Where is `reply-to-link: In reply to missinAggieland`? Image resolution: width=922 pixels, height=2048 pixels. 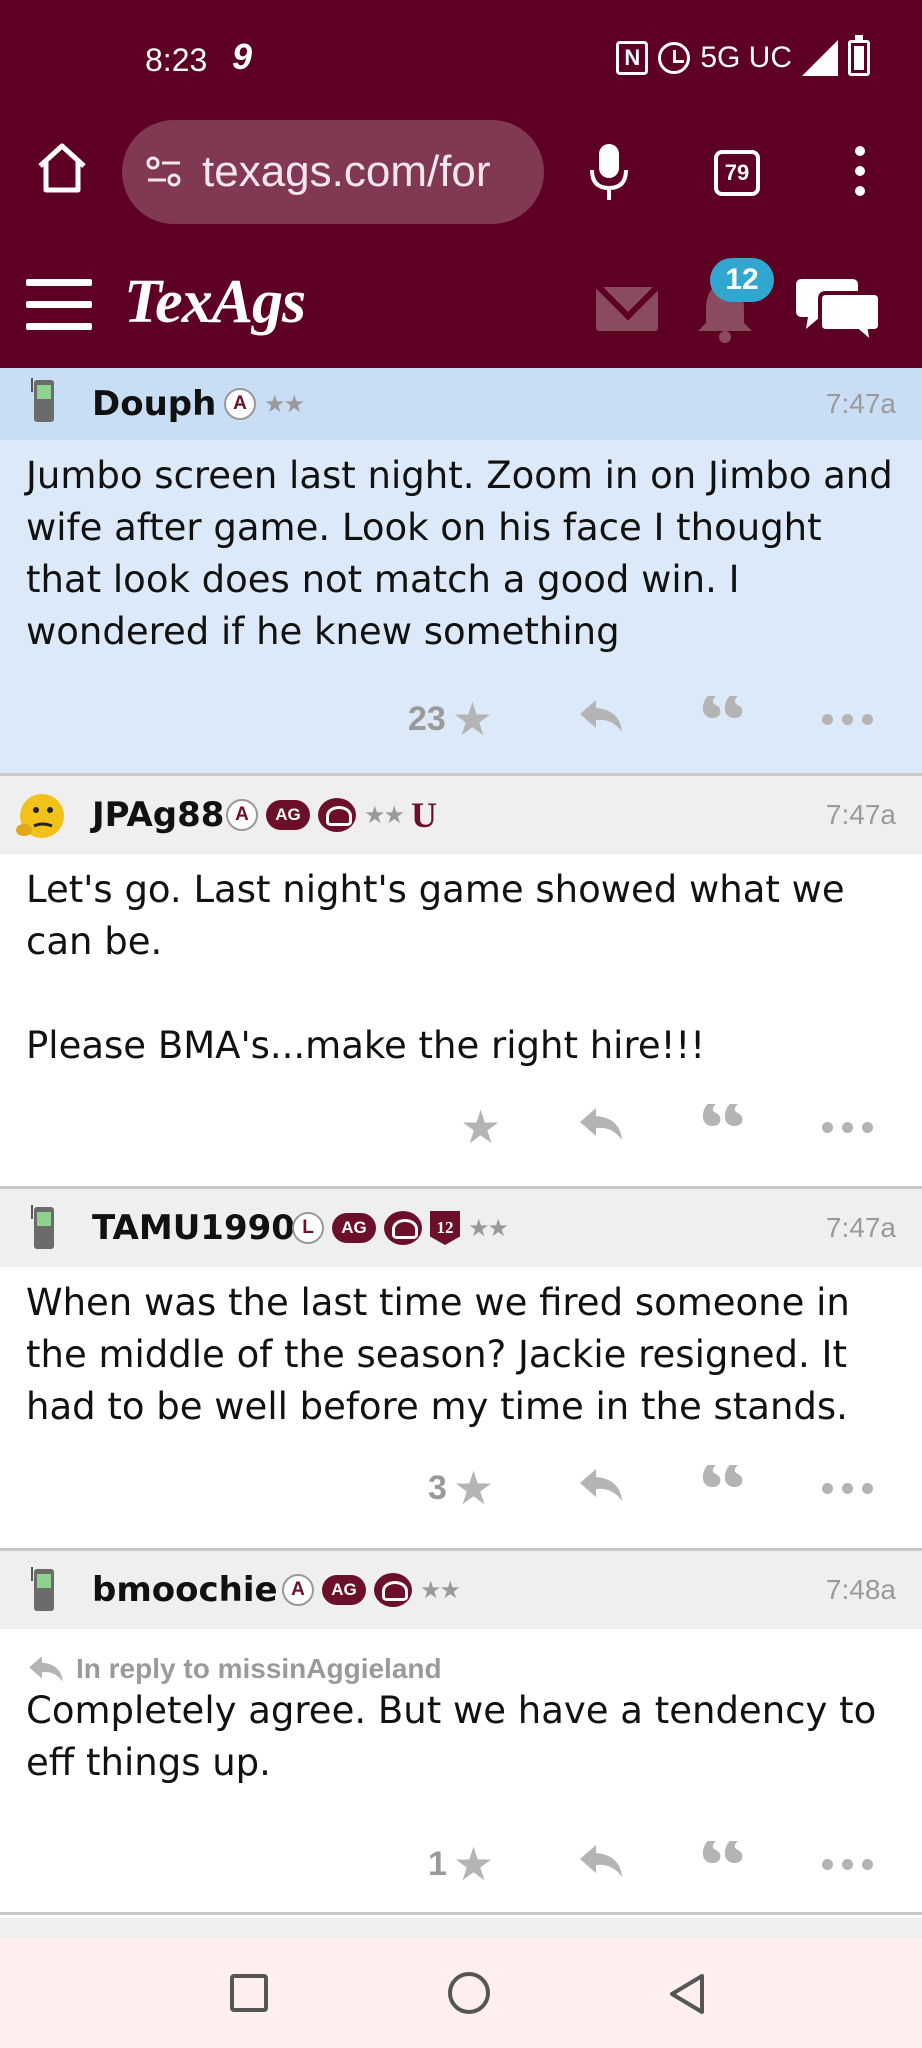 reply-to-link: In reply to missinAggieland is located at coordinates (461, 1657).